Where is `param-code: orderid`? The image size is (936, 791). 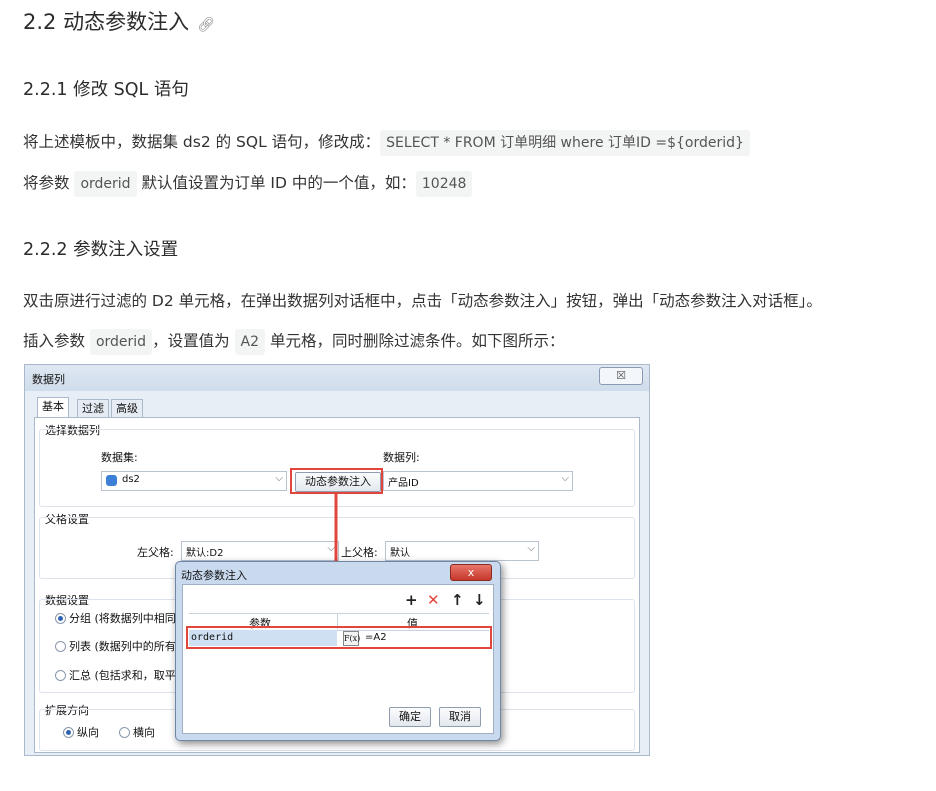 param-code: orderid is located at coordinates (105, 184).